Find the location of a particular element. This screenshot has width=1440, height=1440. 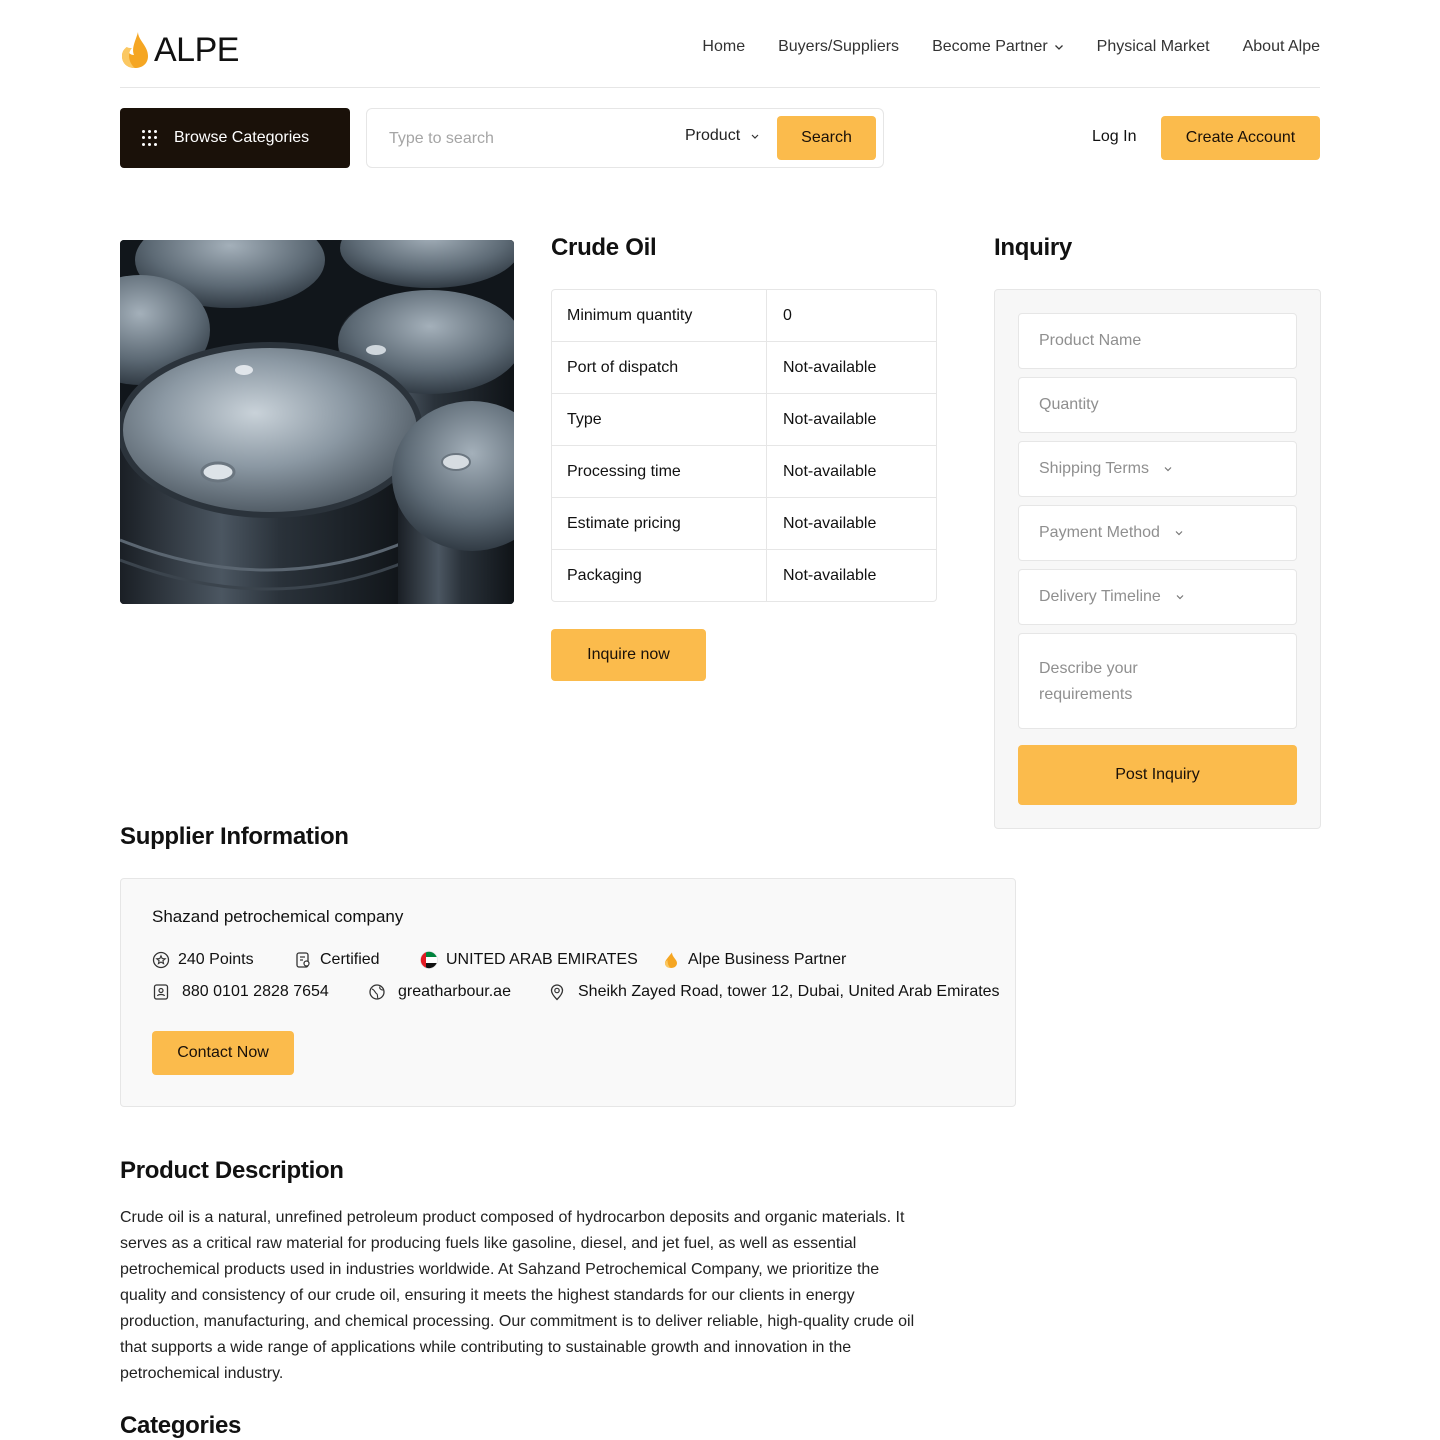

search-scope-select: Product is located at coordinates (722, 136).